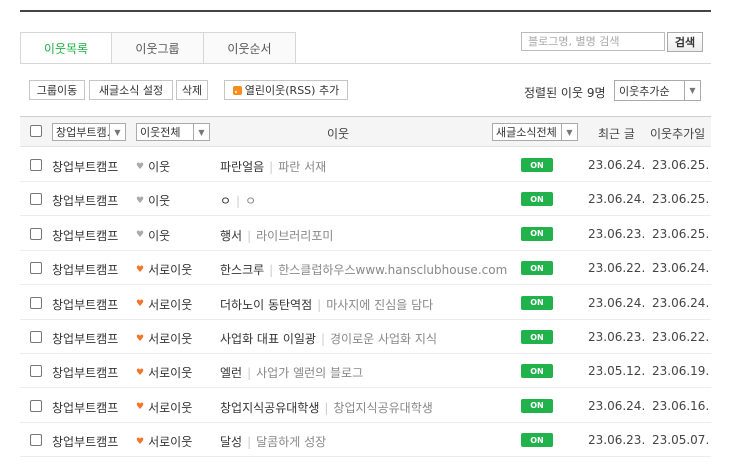 This screenshot has height=471, width=743. I want to click on tab-bar: 이웃목록 이웃그룹 이웃순서, so click(158, 48).